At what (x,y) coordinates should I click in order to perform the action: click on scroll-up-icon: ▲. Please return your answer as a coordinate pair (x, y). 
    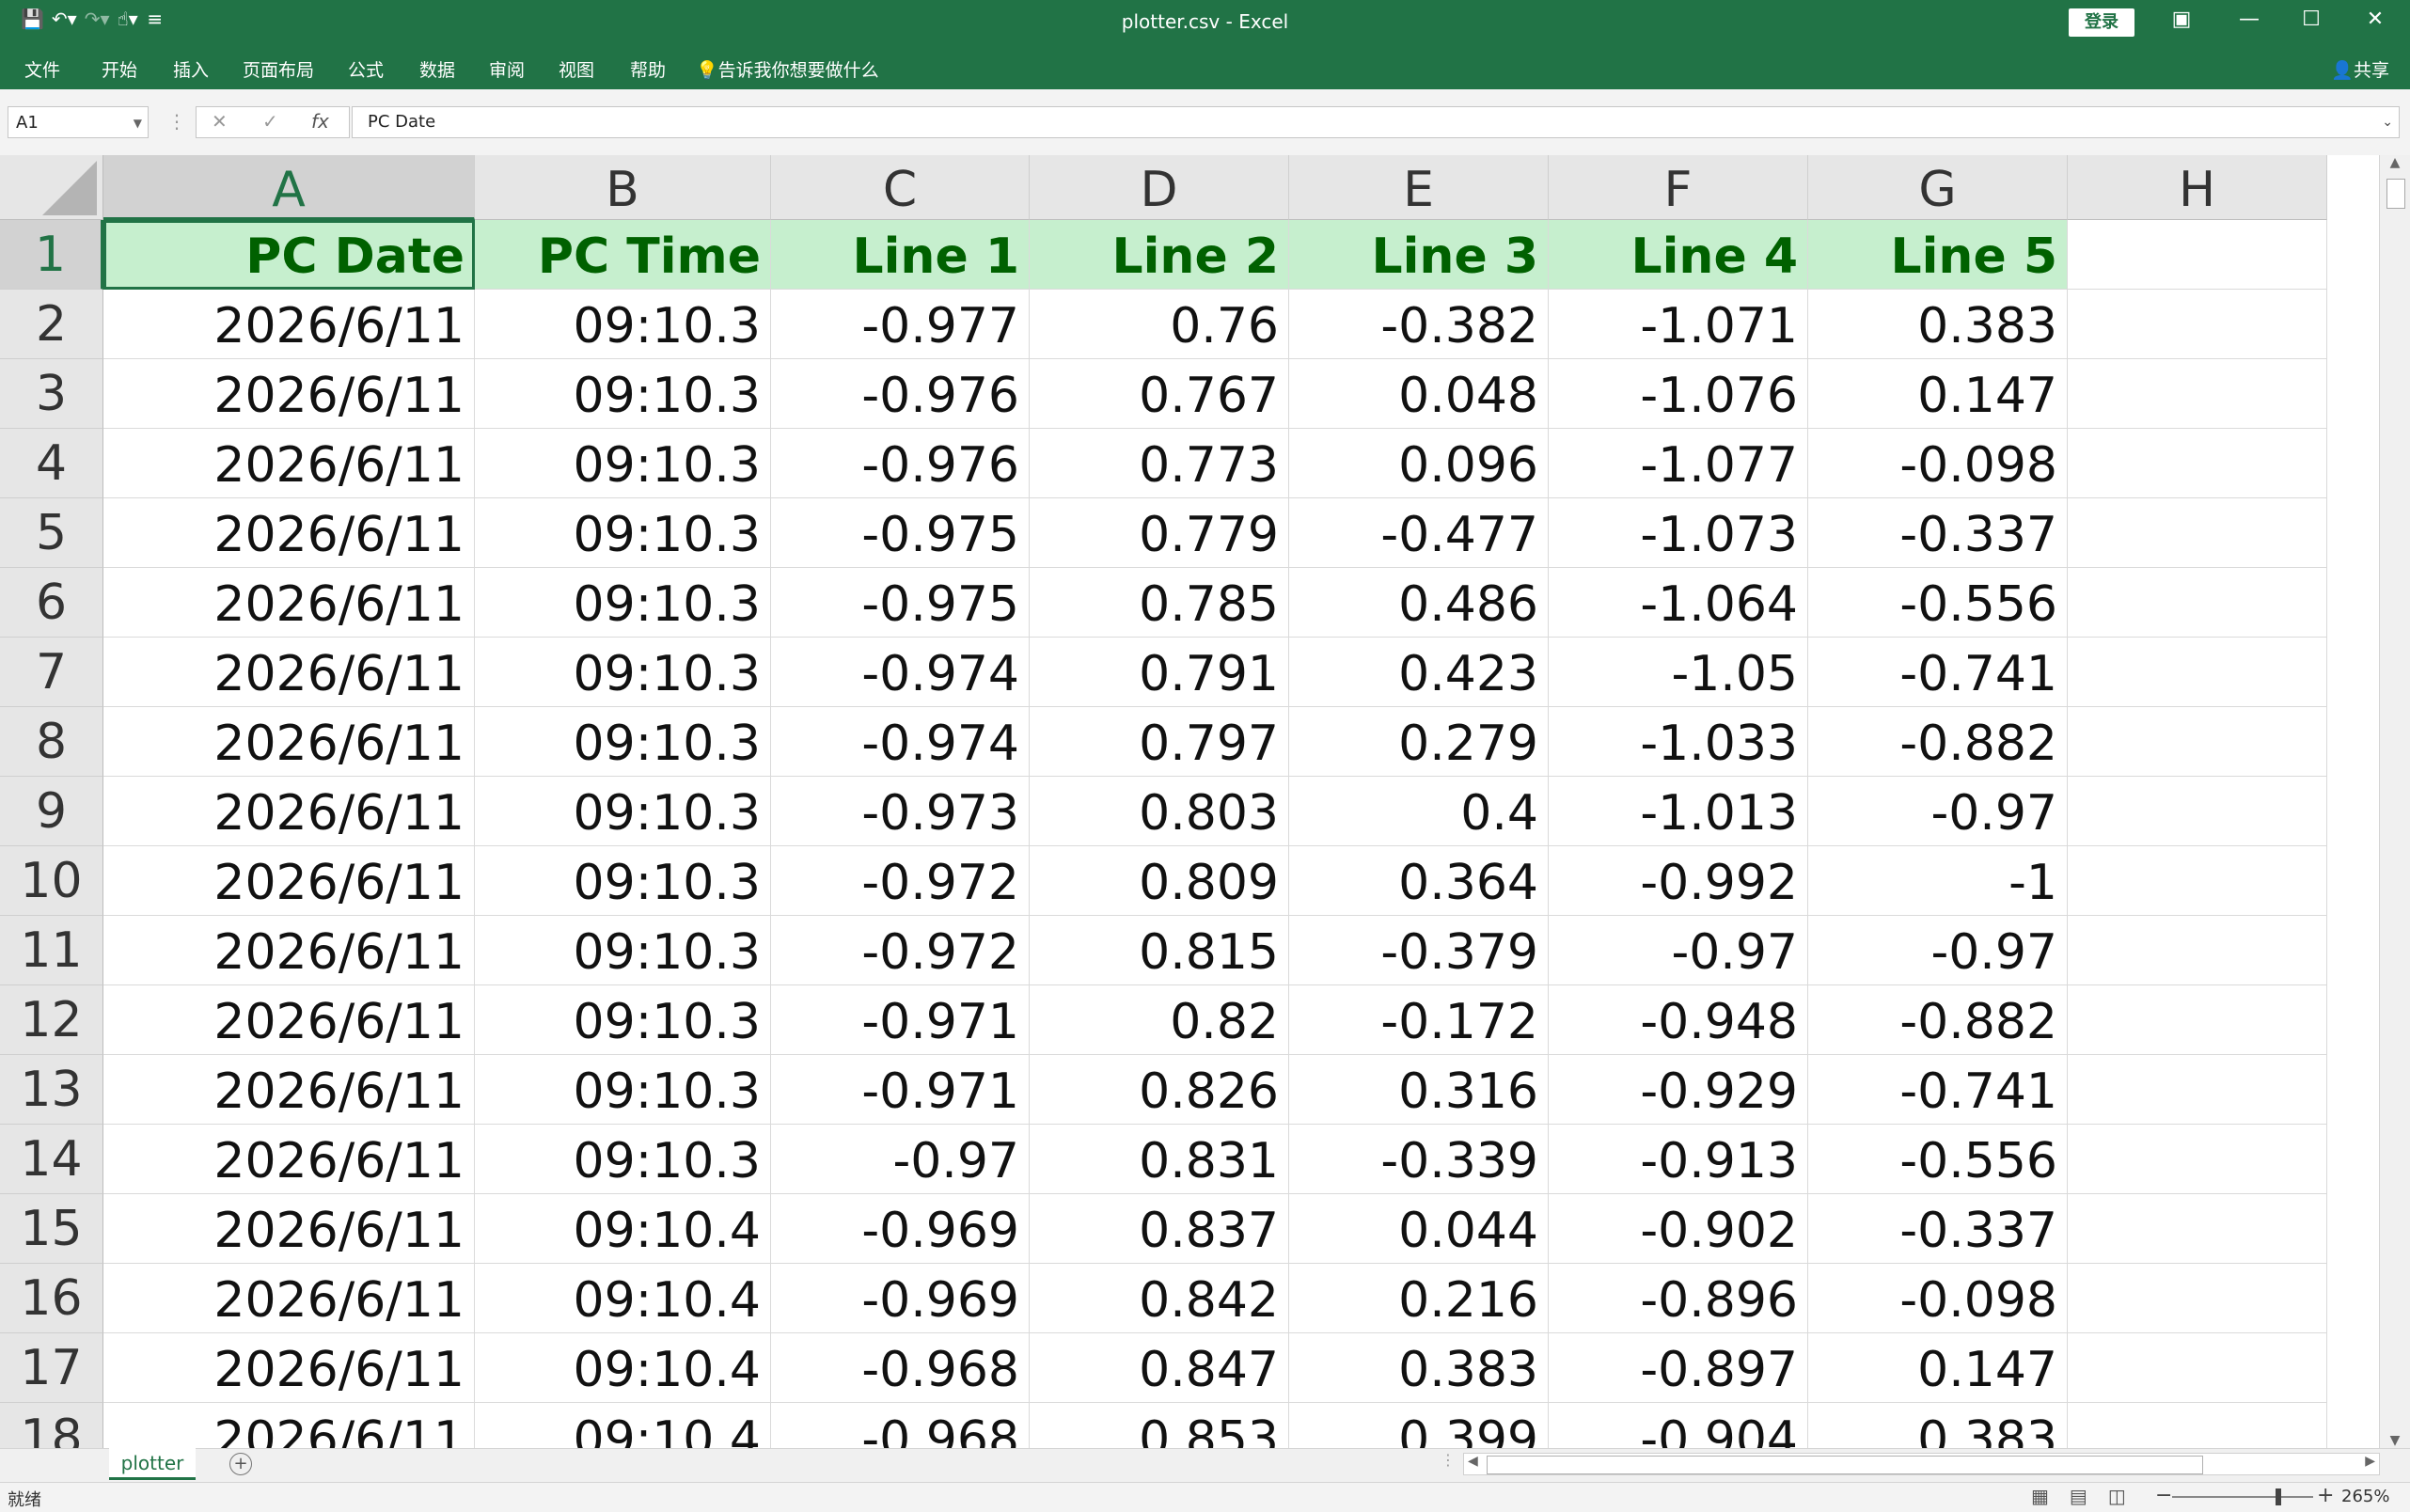
    Looking at the image, I should click on (2395, 163).